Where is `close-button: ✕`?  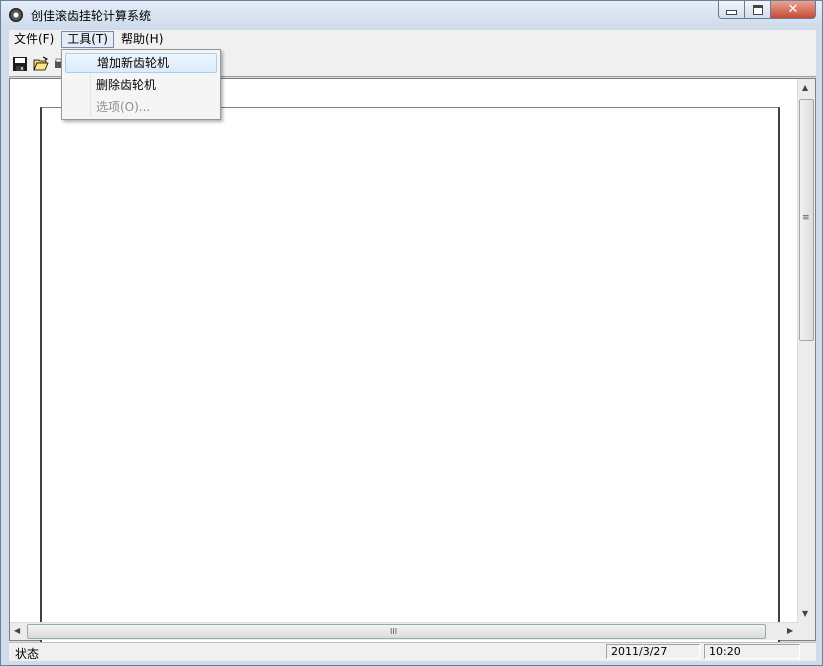 close-button: ✕ is located at coordinates (793, 10).